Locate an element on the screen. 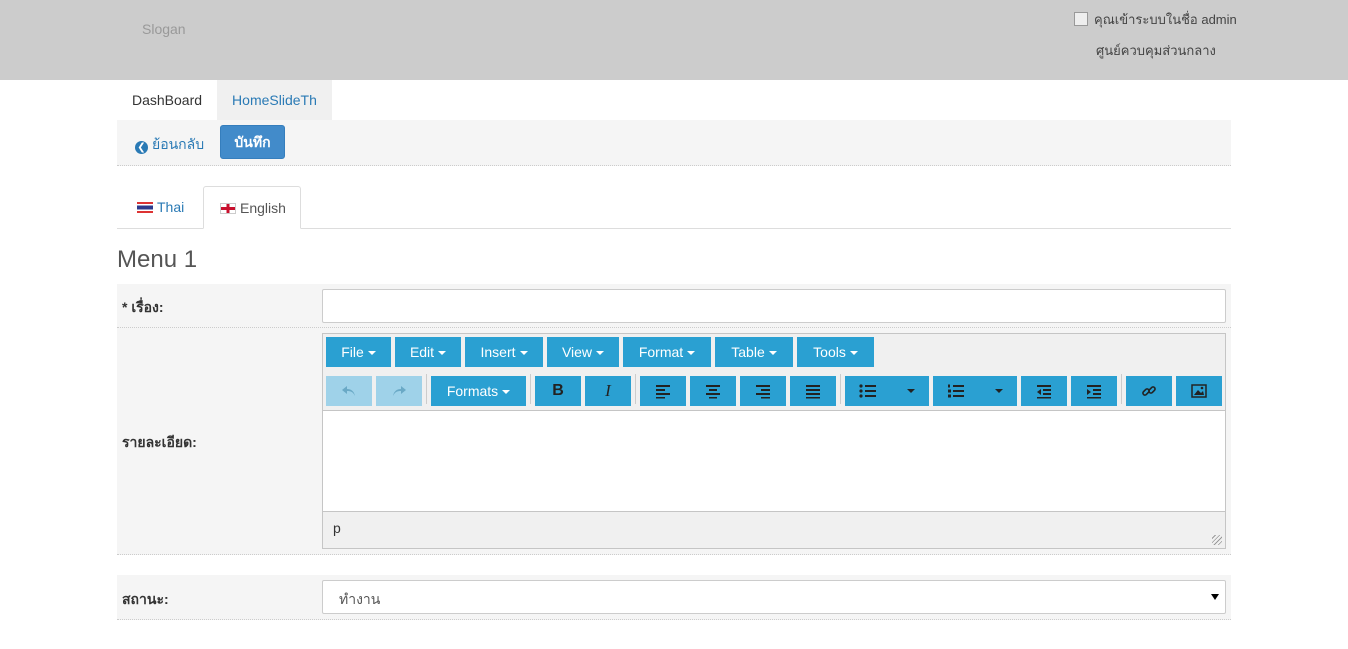 The width and height of the screenshot is (1348, 649). menu-format: Format is located at coordinates (667, 352).